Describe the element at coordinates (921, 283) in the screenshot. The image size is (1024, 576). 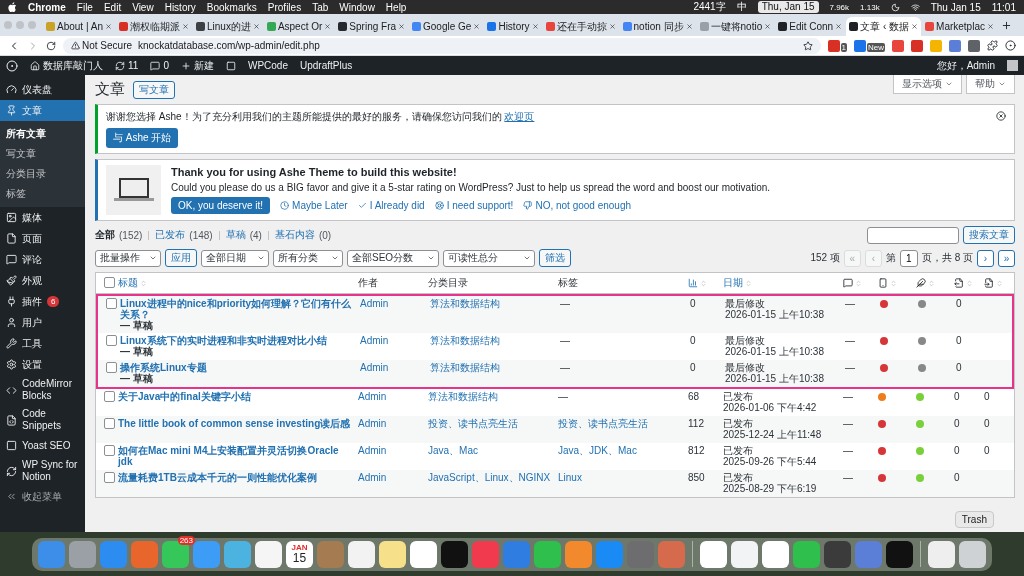
I see `feather-icon` at that location.